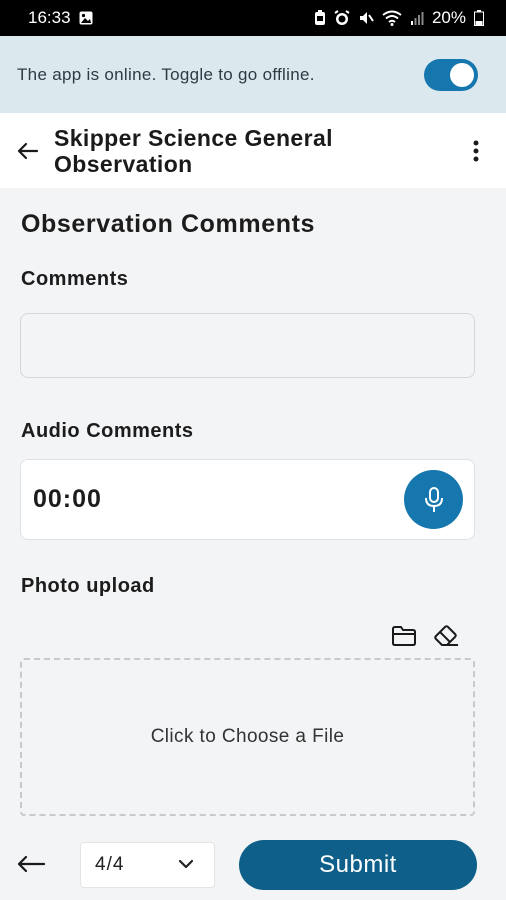 The width and height of the screenshot is (506, 900). I want to click on audio-recorder: 00:00, so click(247, 499).